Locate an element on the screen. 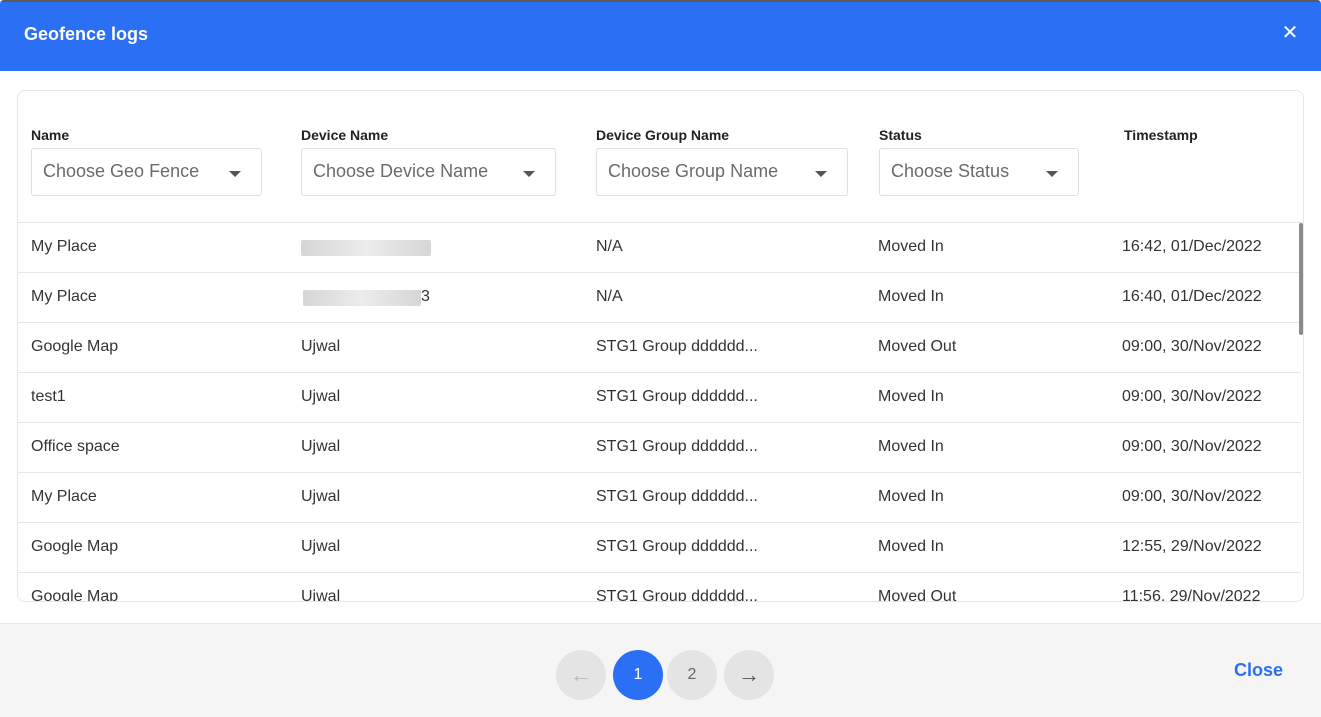  filter-label-status: Status is located at coordinates (900, 135).